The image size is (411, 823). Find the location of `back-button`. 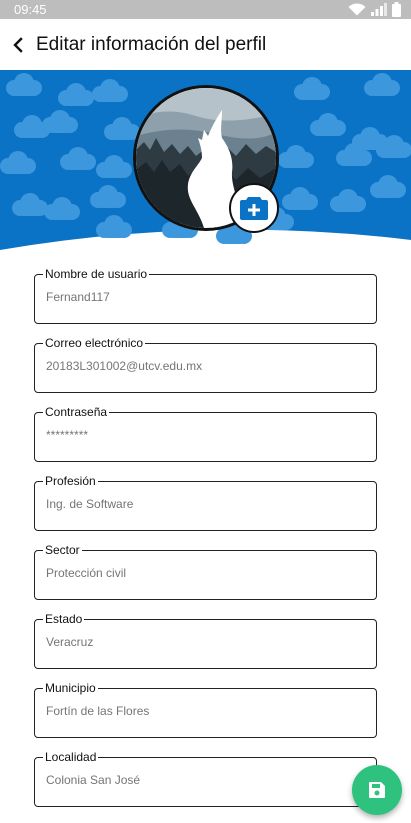

back-button is located at coordinates (18, 45).